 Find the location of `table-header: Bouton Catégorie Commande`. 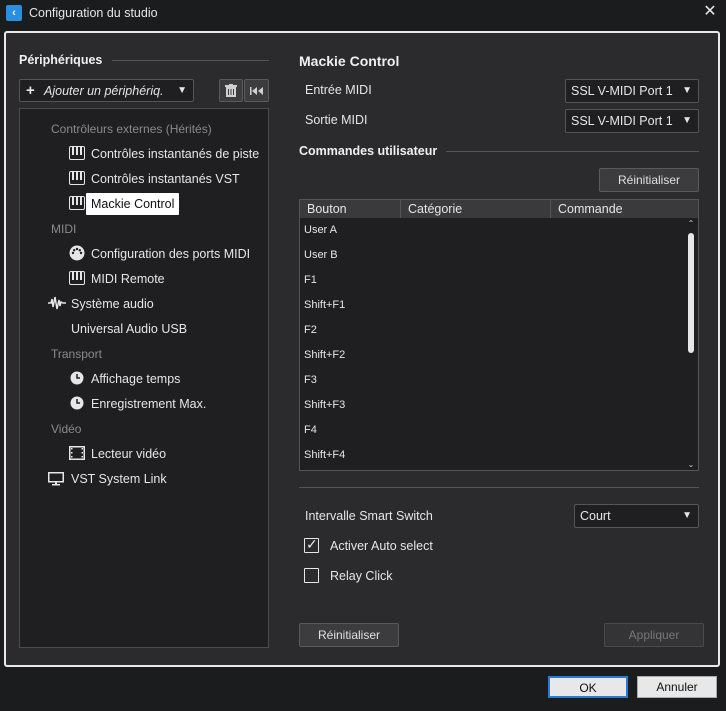

table-header: Bouton Catégorie Commande is located at coordinates (499, 209).